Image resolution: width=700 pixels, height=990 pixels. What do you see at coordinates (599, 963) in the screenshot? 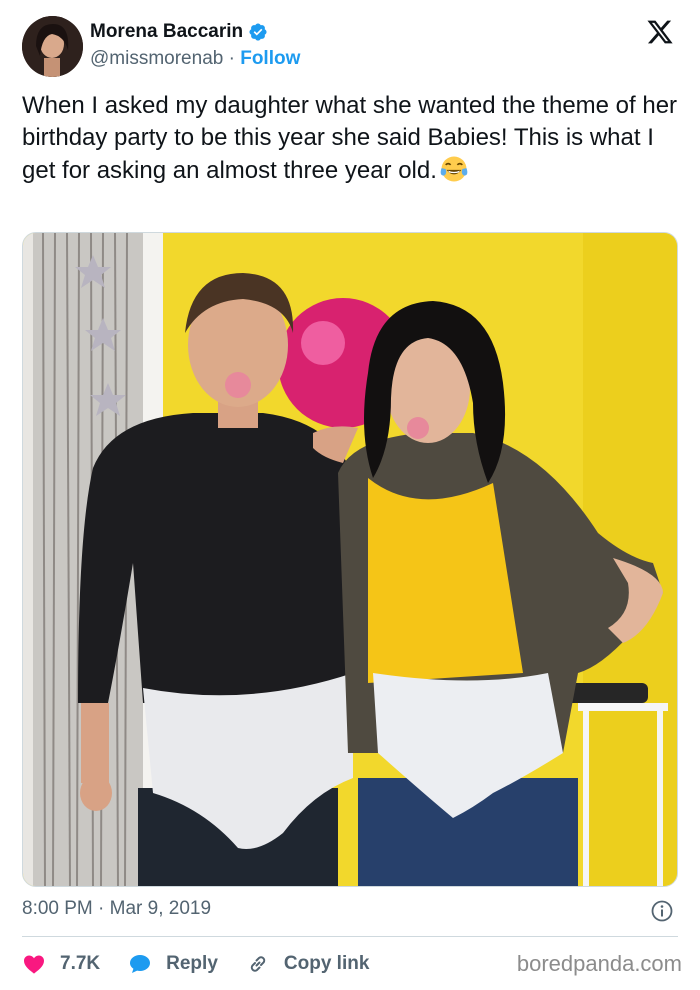
I see `watermark: boredpanda.com` at bounding box center [599, 963].